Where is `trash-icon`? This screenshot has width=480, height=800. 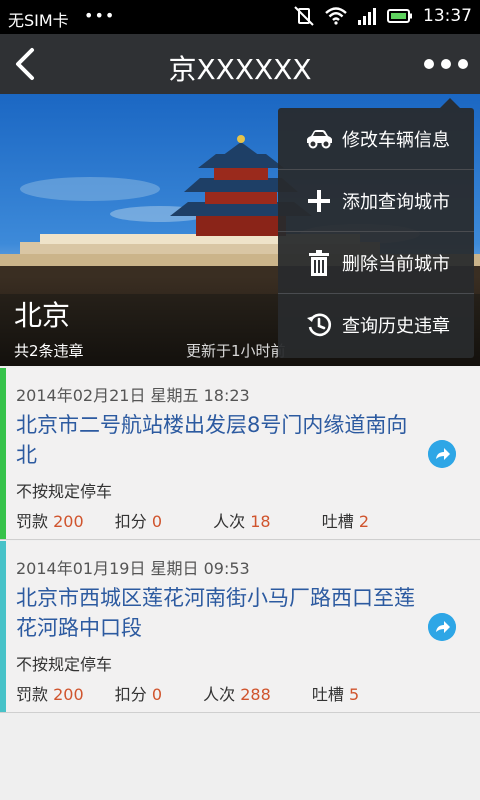
trash-icon is located at coordinates (319, 263).